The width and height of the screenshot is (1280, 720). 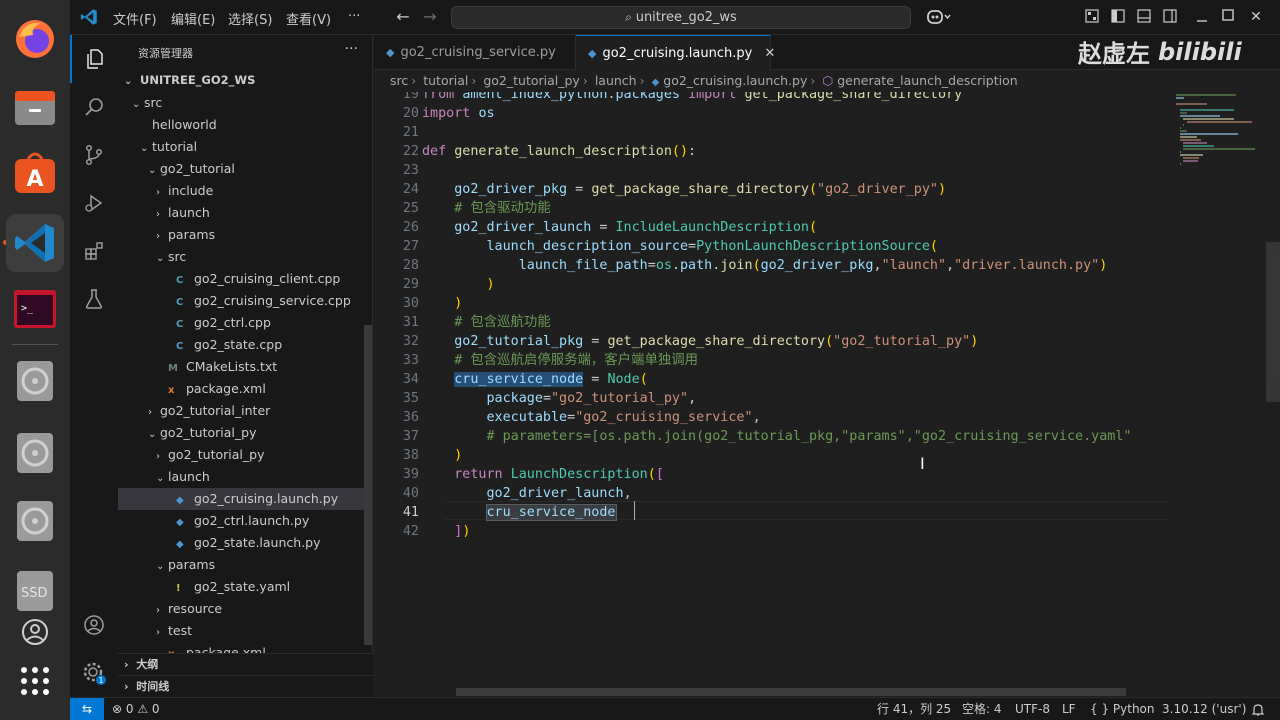 What do you see at coordinates (245, 301) in the screenshot?
I see `tree-item: Cgo2_cruising_service.cpp` at bounding box center [245, 301].